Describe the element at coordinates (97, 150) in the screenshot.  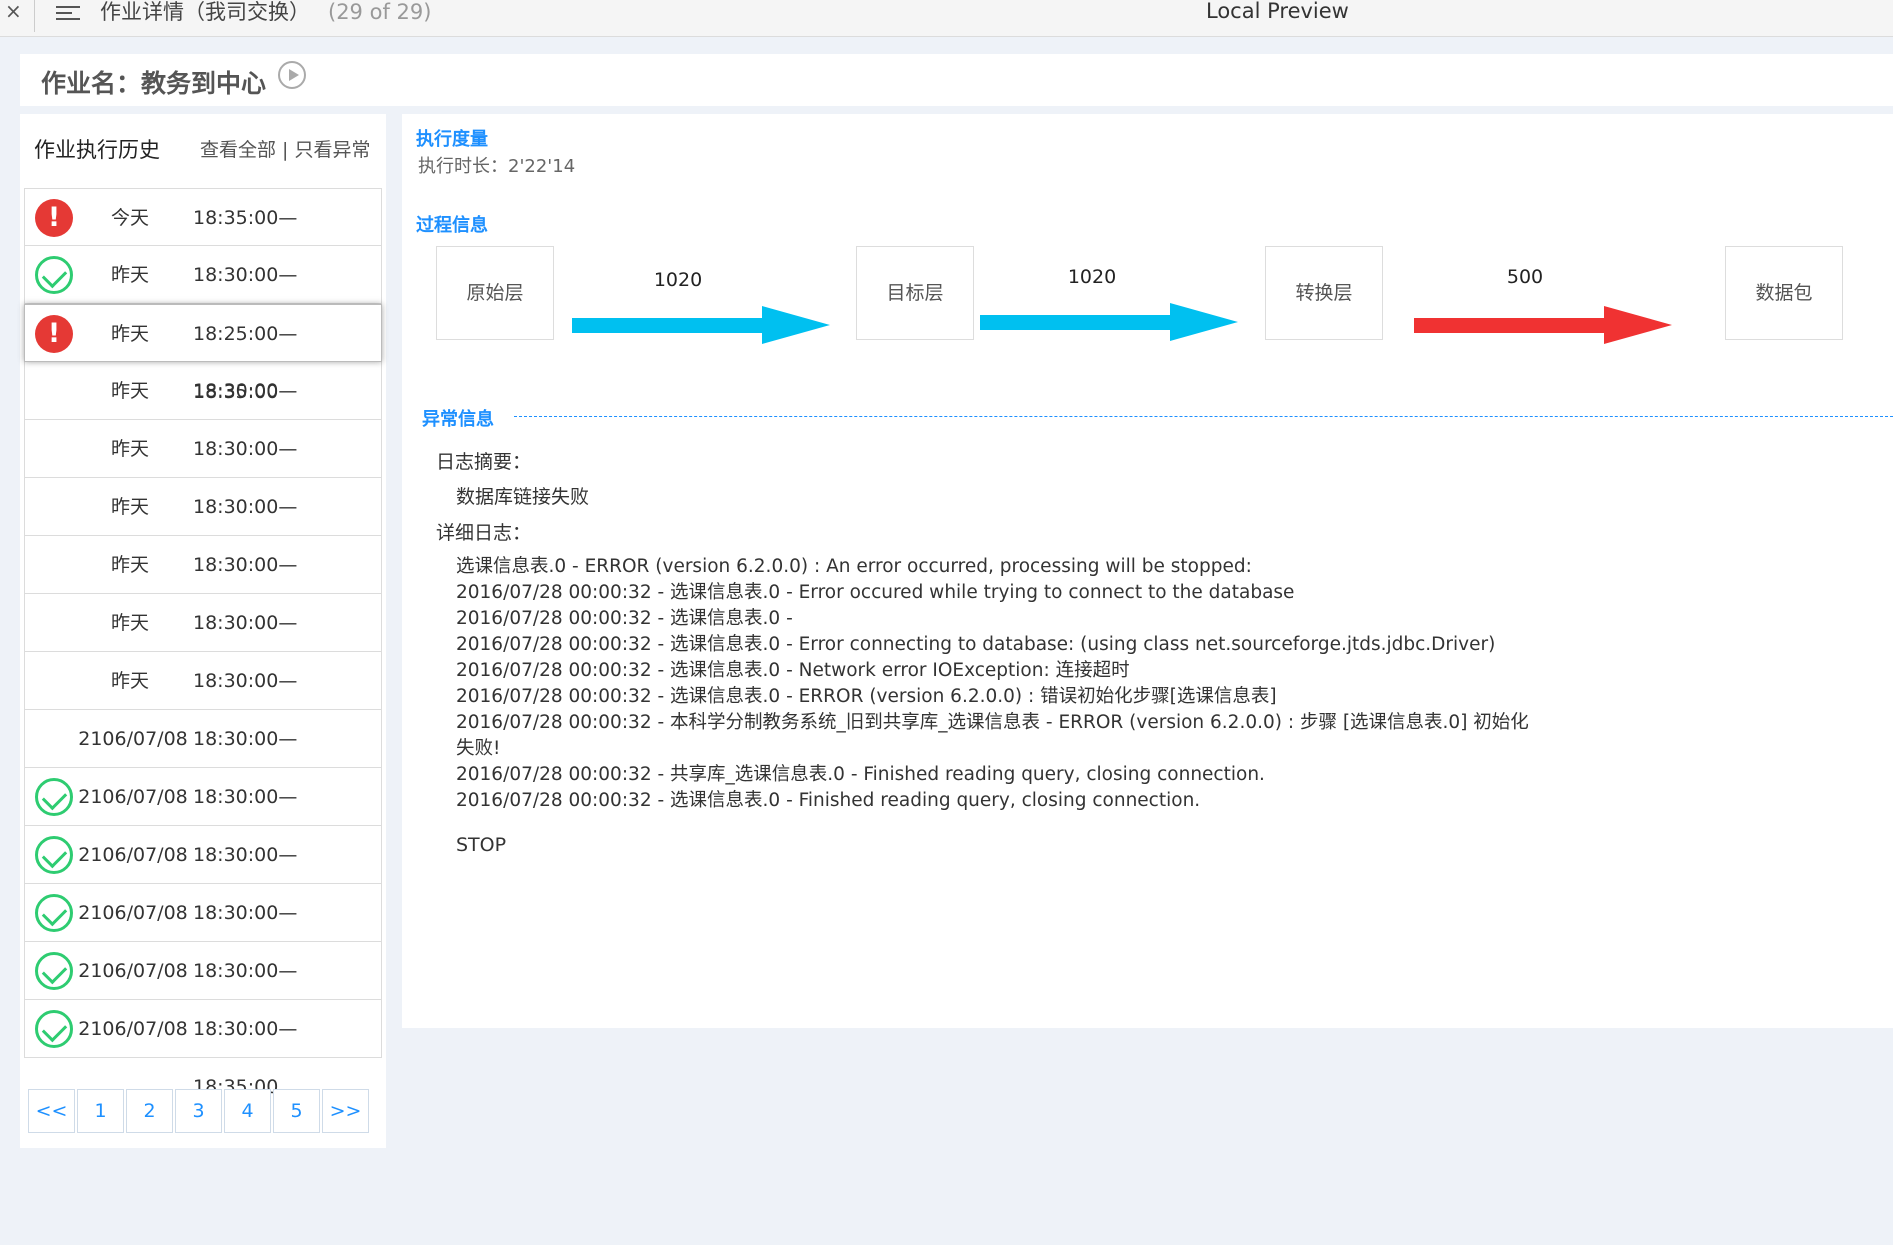
I see `history-title: 作业执行历史` at that location.